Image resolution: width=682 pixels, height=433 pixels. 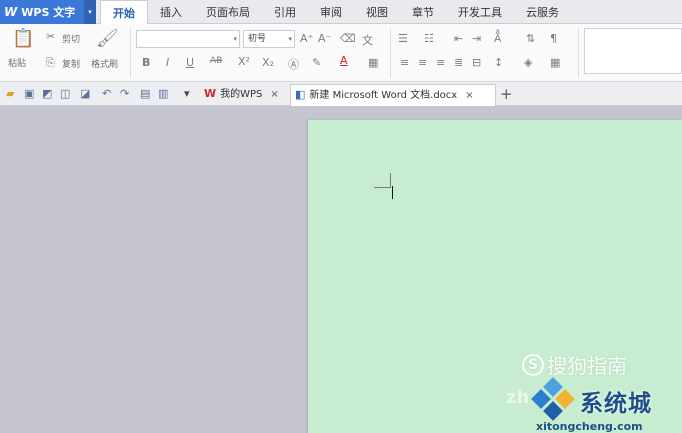 What do you see at coordinates (383, 95) in the screenshot?
I see `tab-document-label: 新建 Microsoft Word 文档.docx` at bounding box center [383, 95].